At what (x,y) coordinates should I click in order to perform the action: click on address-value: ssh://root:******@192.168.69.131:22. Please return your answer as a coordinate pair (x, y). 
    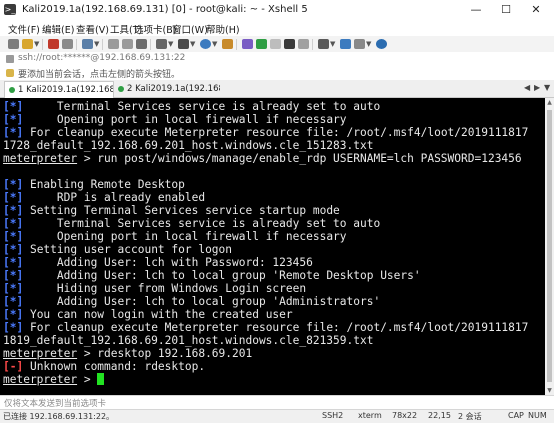
    Looking at the image, I should click on (101, 58).